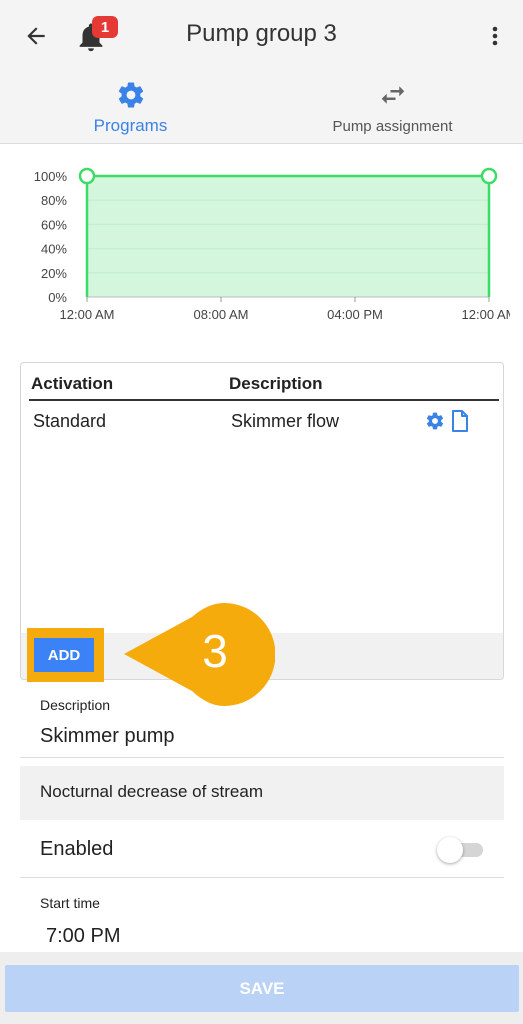 This screenshot has height=1024, width=523. What do you see at coordinates (435, 421) in the screenshot?
I see `settings-gear-icon` at bounding box center [435, 421].